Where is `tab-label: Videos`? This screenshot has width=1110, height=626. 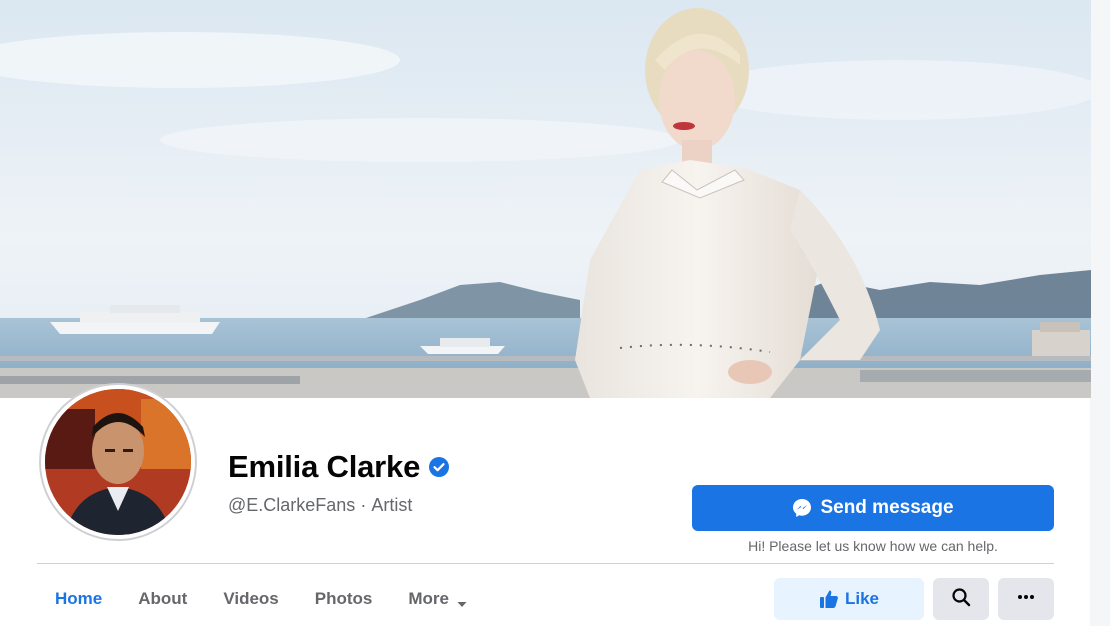
tab-label: Videos is located at coordinates (251, 598).